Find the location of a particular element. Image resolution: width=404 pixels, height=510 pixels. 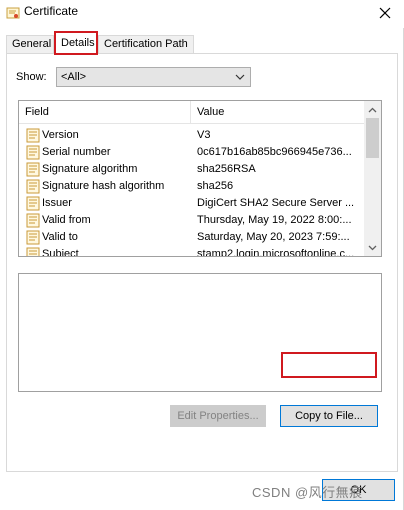

show-selected-value: <All> is located at coordinates (74, 77).